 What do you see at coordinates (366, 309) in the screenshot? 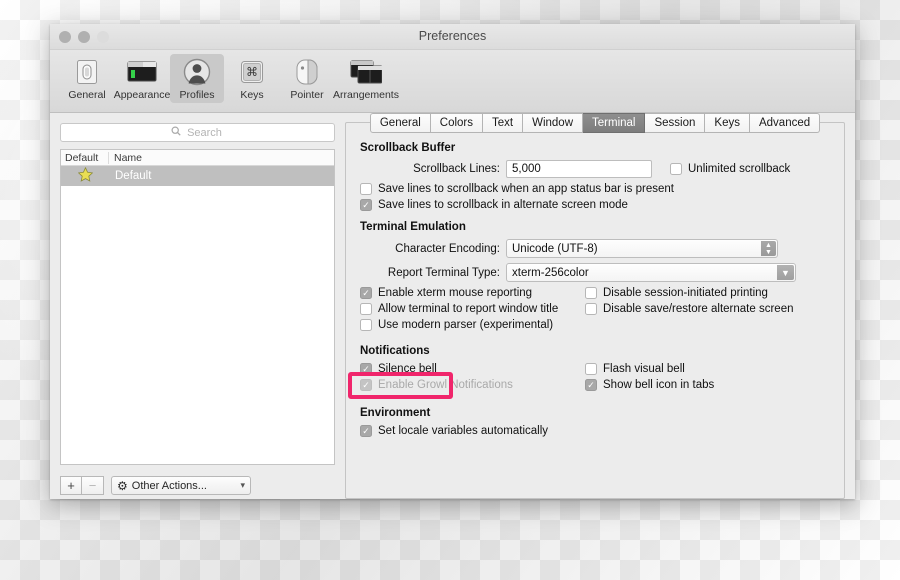
I see `report-window-title-checkbox` at bounding box center [366, 309].